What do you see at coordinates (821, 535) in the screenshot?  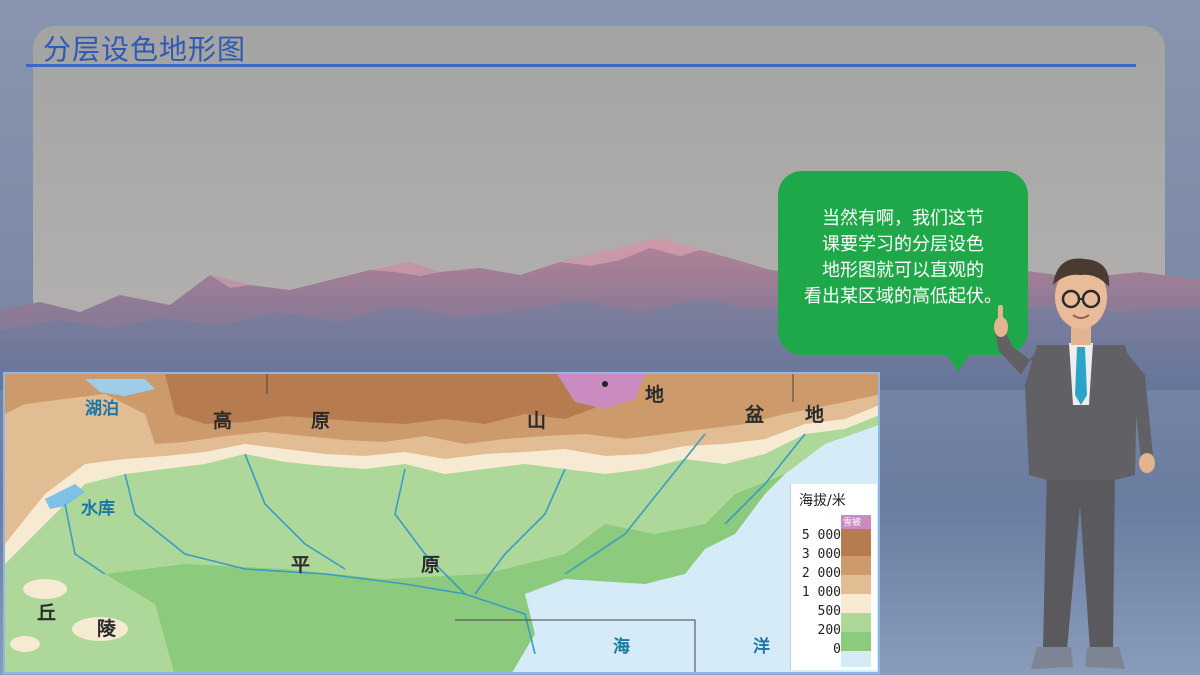 I see `legend-value: 5 000` at bounding box center [821, 535].